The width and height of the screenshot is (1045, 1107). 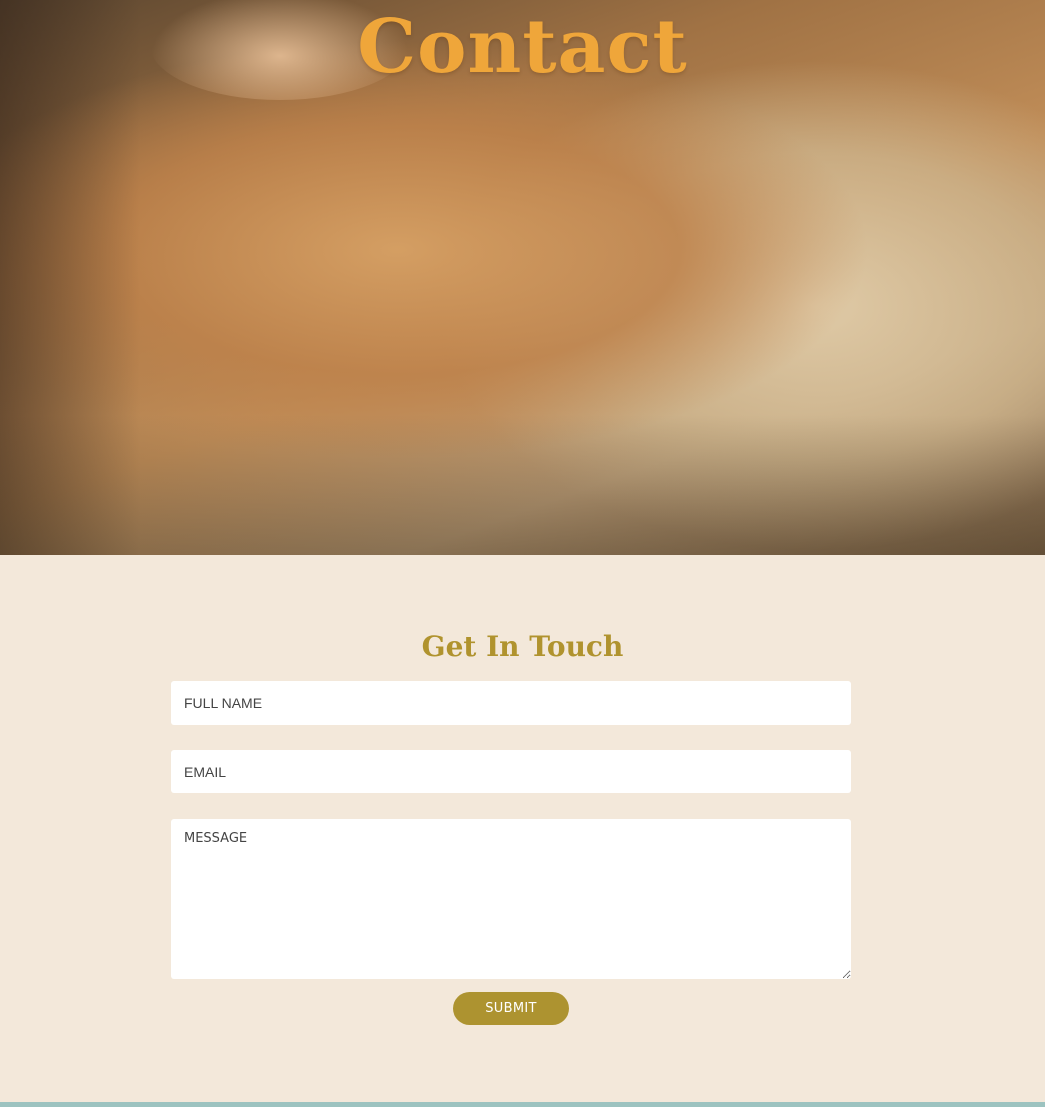 I want to click on section-heading: Get In Touch, so click(x=522, y=646).